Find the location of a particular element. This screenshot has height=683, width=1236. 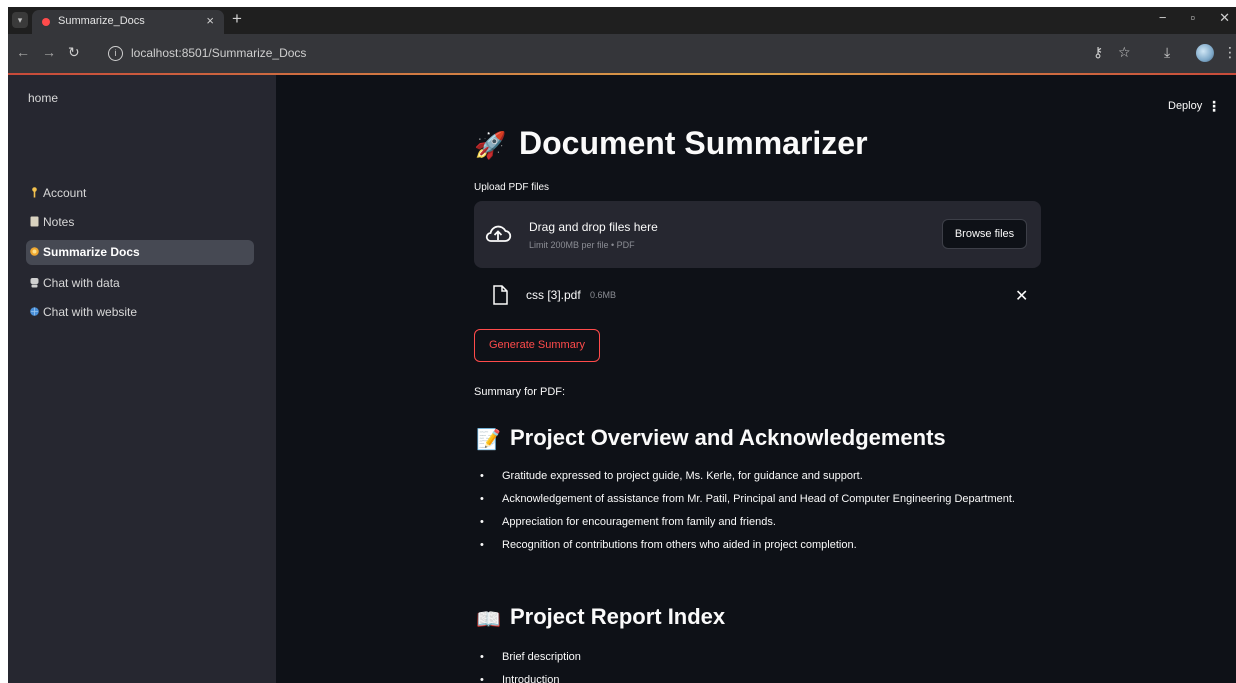

coin-icon is located at coordinates (34, 251).